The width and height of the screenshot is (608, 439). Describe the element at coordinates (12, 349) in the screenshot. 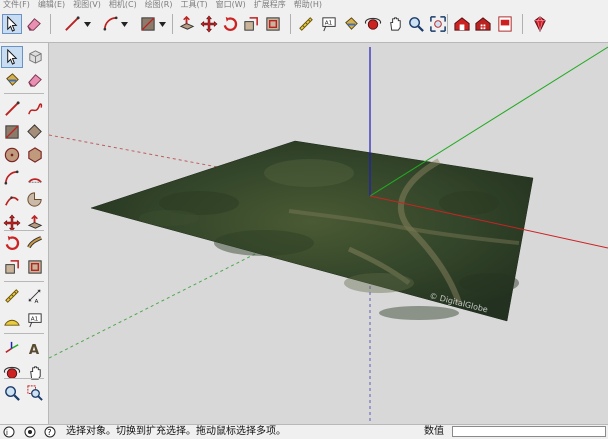

I see `axes-icon` at that location.